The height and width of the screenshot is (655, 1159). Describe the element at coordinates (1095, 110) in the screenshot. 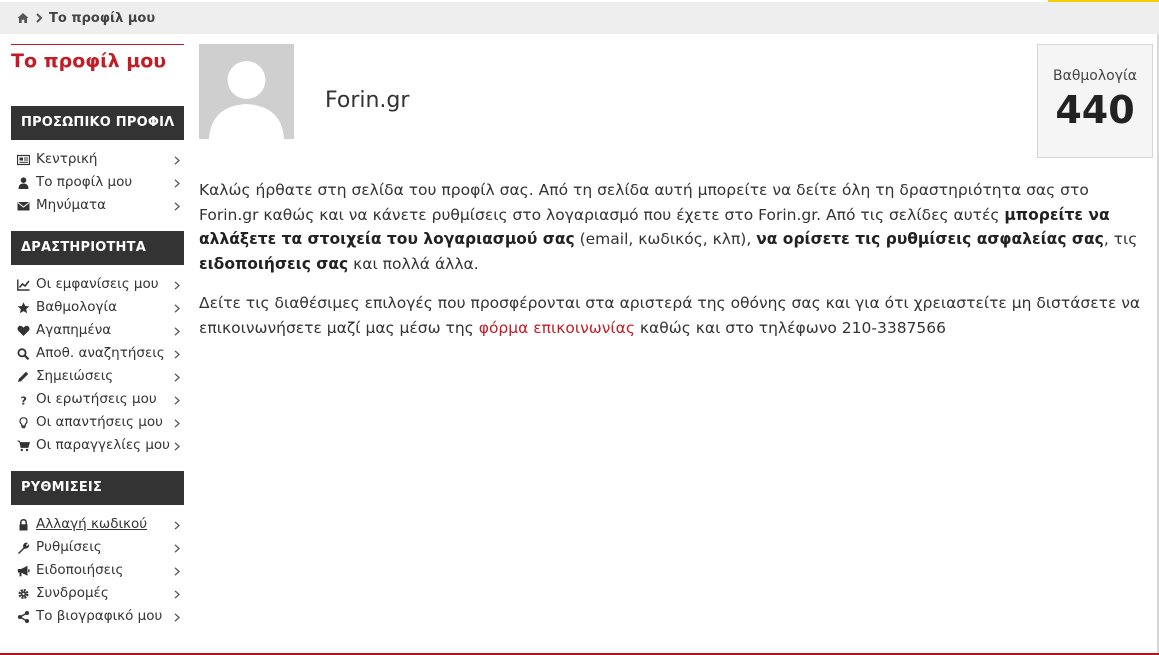

I see `score-value: 440` at that location.